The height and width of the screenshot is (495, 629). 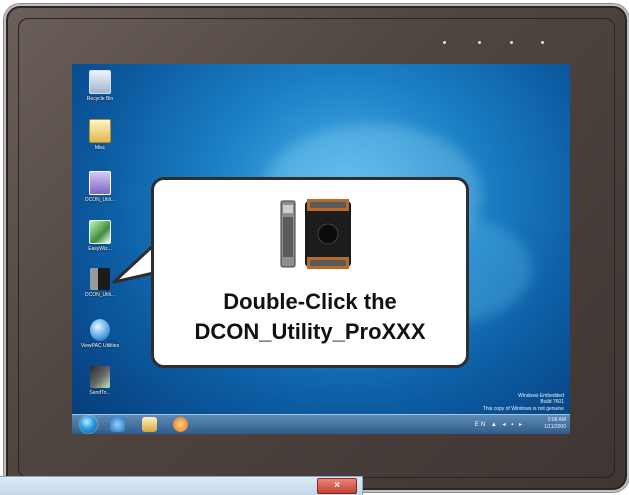 What do you see at coordinates (117, 424) in the screenshot?
I see `internet-explorer-icon` at bounding box center [117, 424].